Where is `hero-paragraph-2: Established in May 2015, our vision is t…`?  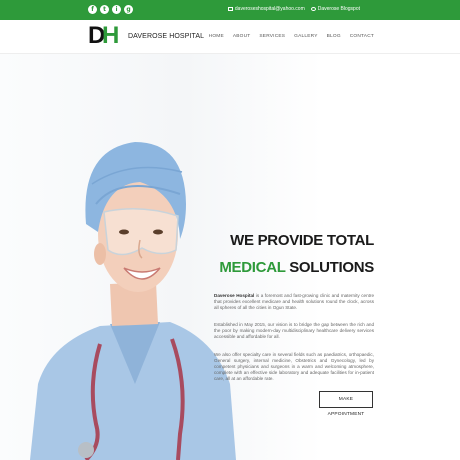 hero-paragraph-2: Established in May 2015, our vision is t… is located at coordinates (294, 330).